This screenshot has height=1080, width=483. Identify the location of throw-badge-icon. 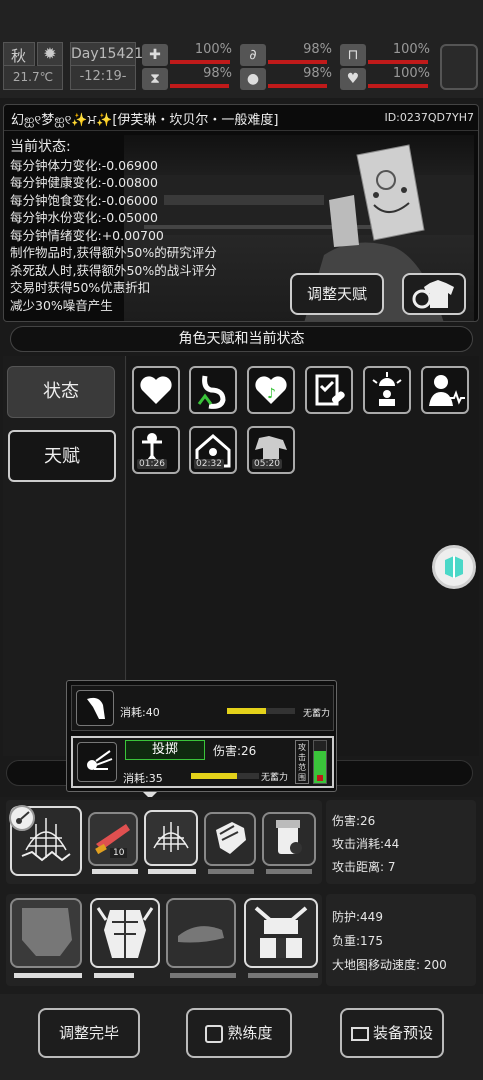
(22, 818).